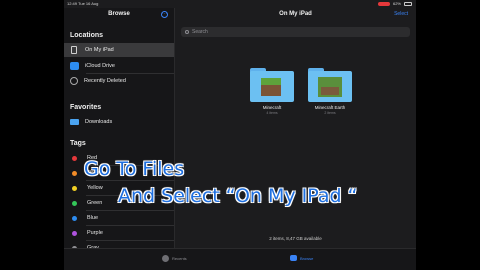 The width and height of the screenshot is (480, 270). I want to click on tag-label: Purple, so click(95, 233).